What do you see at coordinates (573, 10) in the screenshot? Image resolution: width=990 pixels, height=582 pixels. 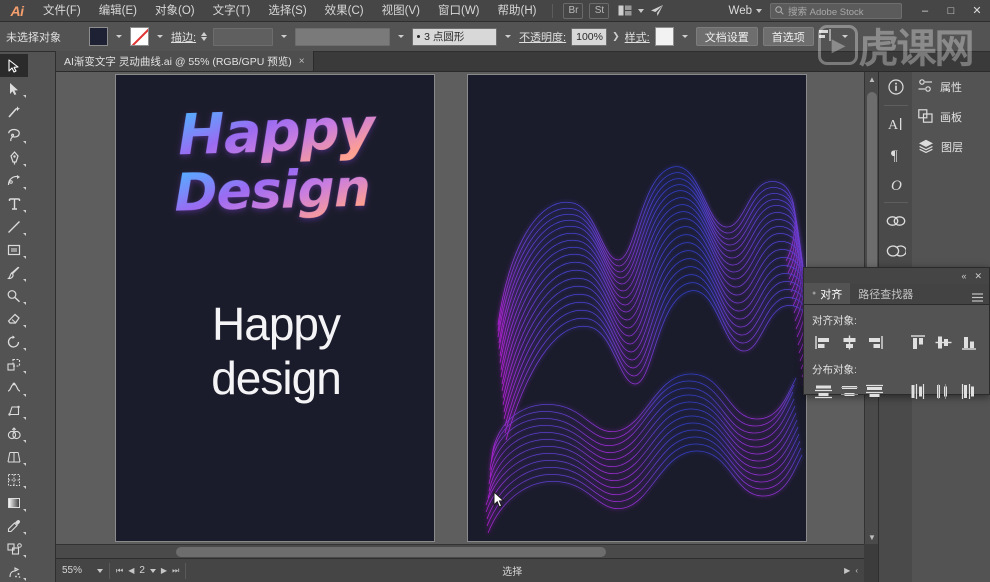 I see `bridge-icon: Br` at bounding box center [573, 10].